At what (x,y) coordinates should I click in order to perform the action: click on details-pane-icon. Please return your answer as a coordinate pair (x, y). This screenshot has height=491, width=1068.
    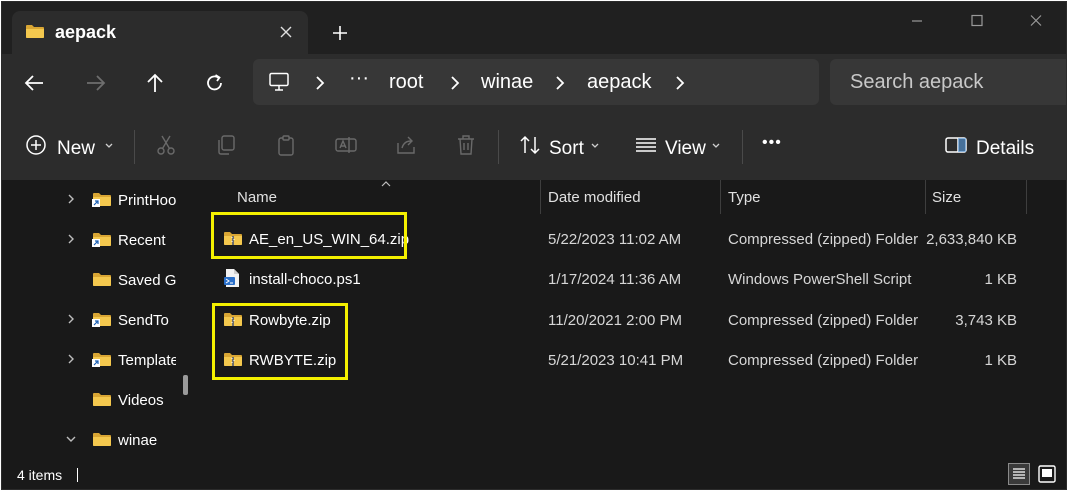
    Looking at the image, I should click on (956, 145).